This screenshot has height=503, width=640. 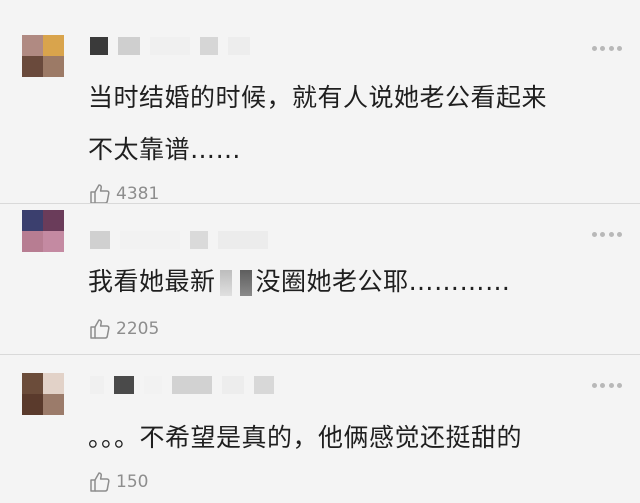 I want to click on like-count: 2205, so click(x=138, y=329).